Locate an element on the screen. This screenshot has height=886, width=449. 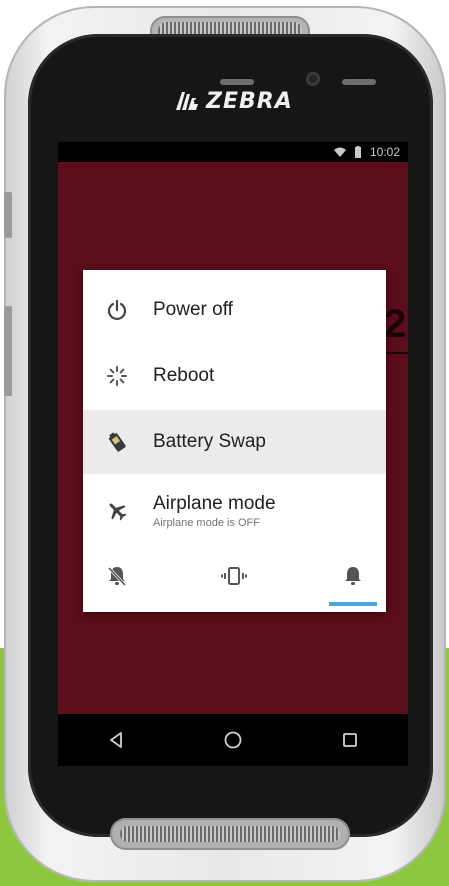
menu-item-text: Power off is located at coordinates (193, 310).